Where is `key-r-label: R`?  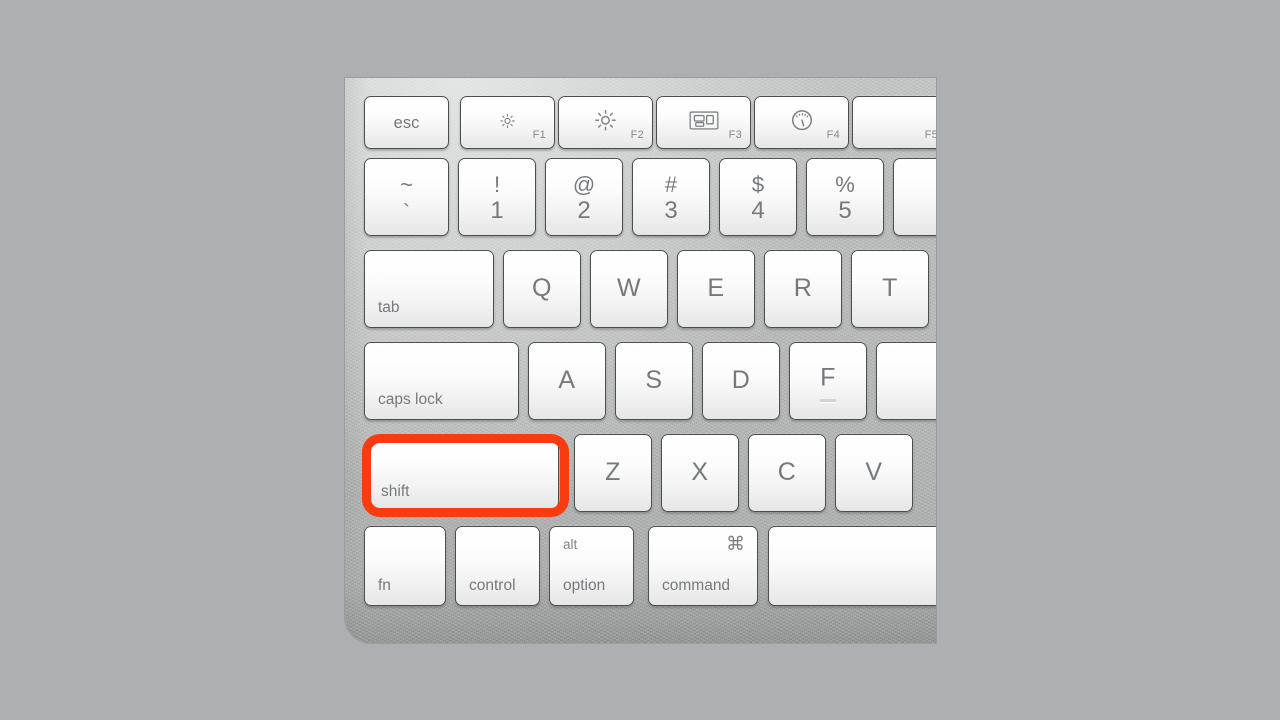
key-r-label: R is located at coordinates (803, 288).